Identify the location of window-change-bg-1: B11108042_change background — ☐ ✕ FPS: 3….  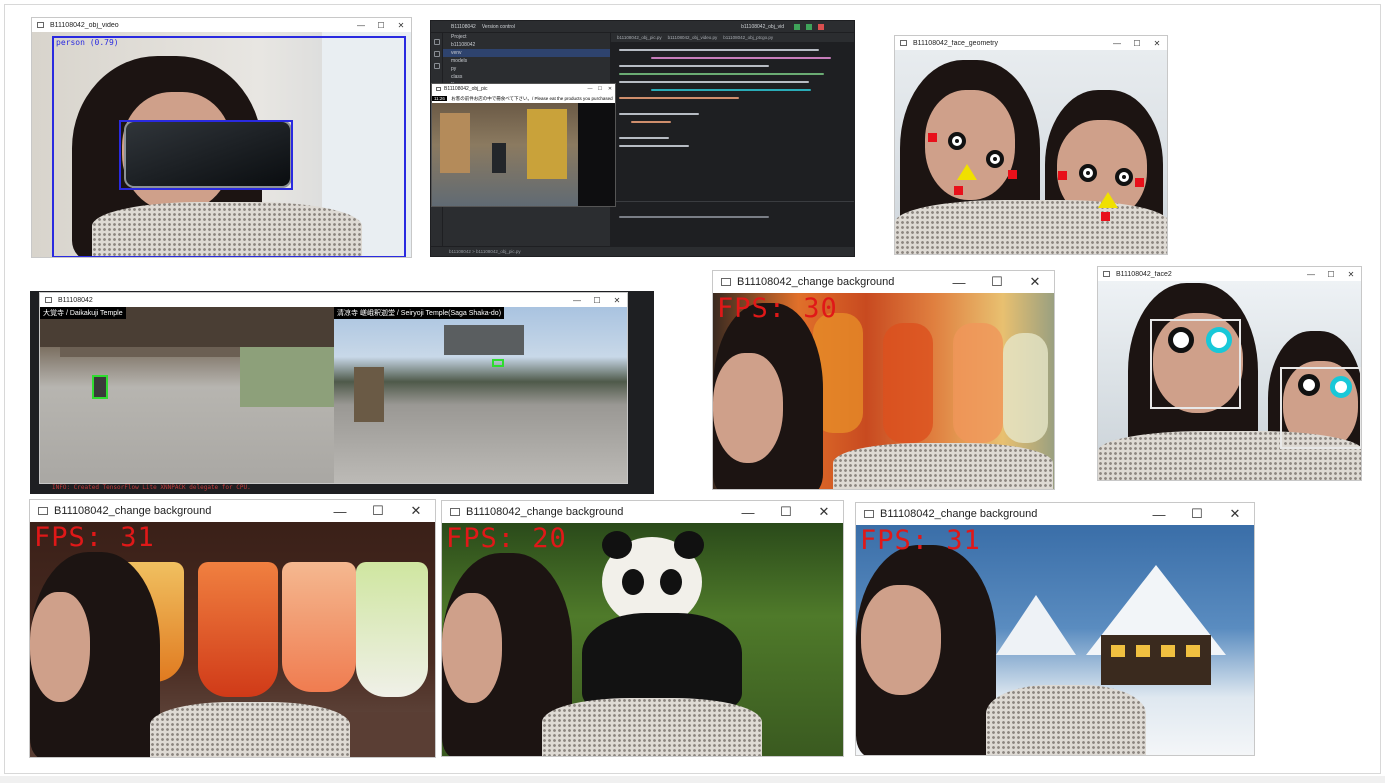
(883, 380).